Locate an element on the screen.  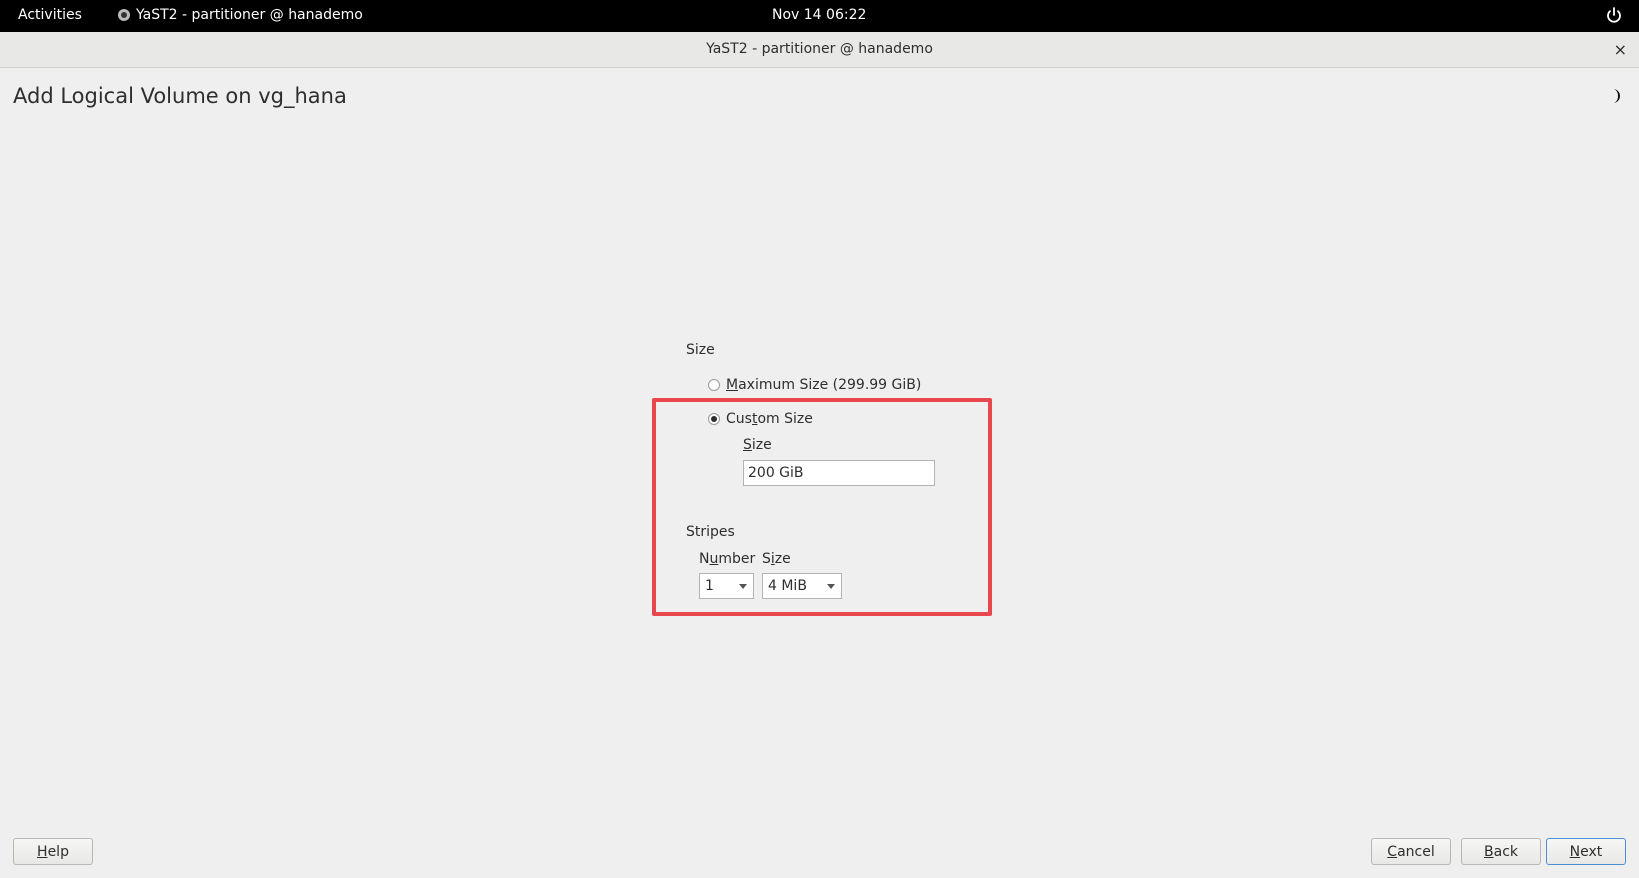
power-icon is located at coordinates (1614, 15).